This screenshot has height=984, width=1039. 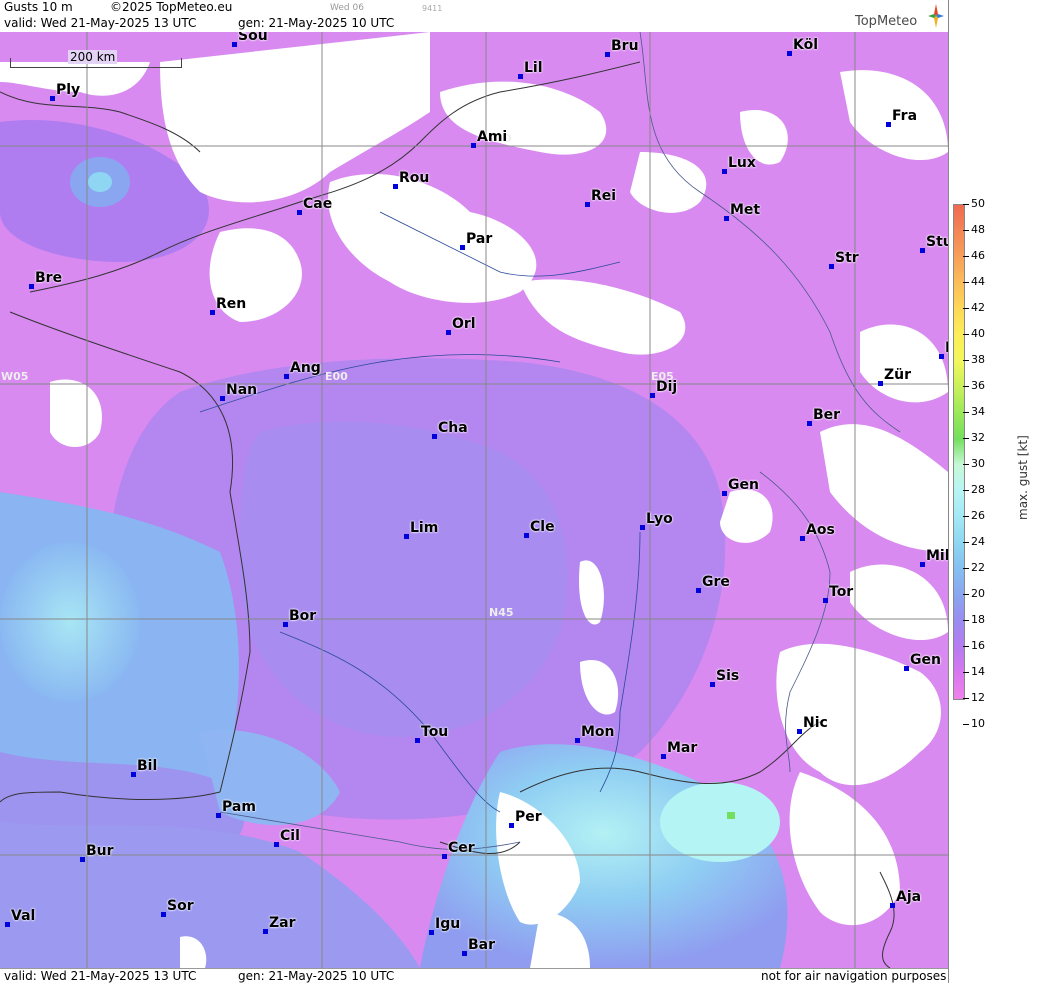 What do you see at coordinates (253, 38) in the screenshot?
I see `city-label: Sou` at bounding box center [253, 38].